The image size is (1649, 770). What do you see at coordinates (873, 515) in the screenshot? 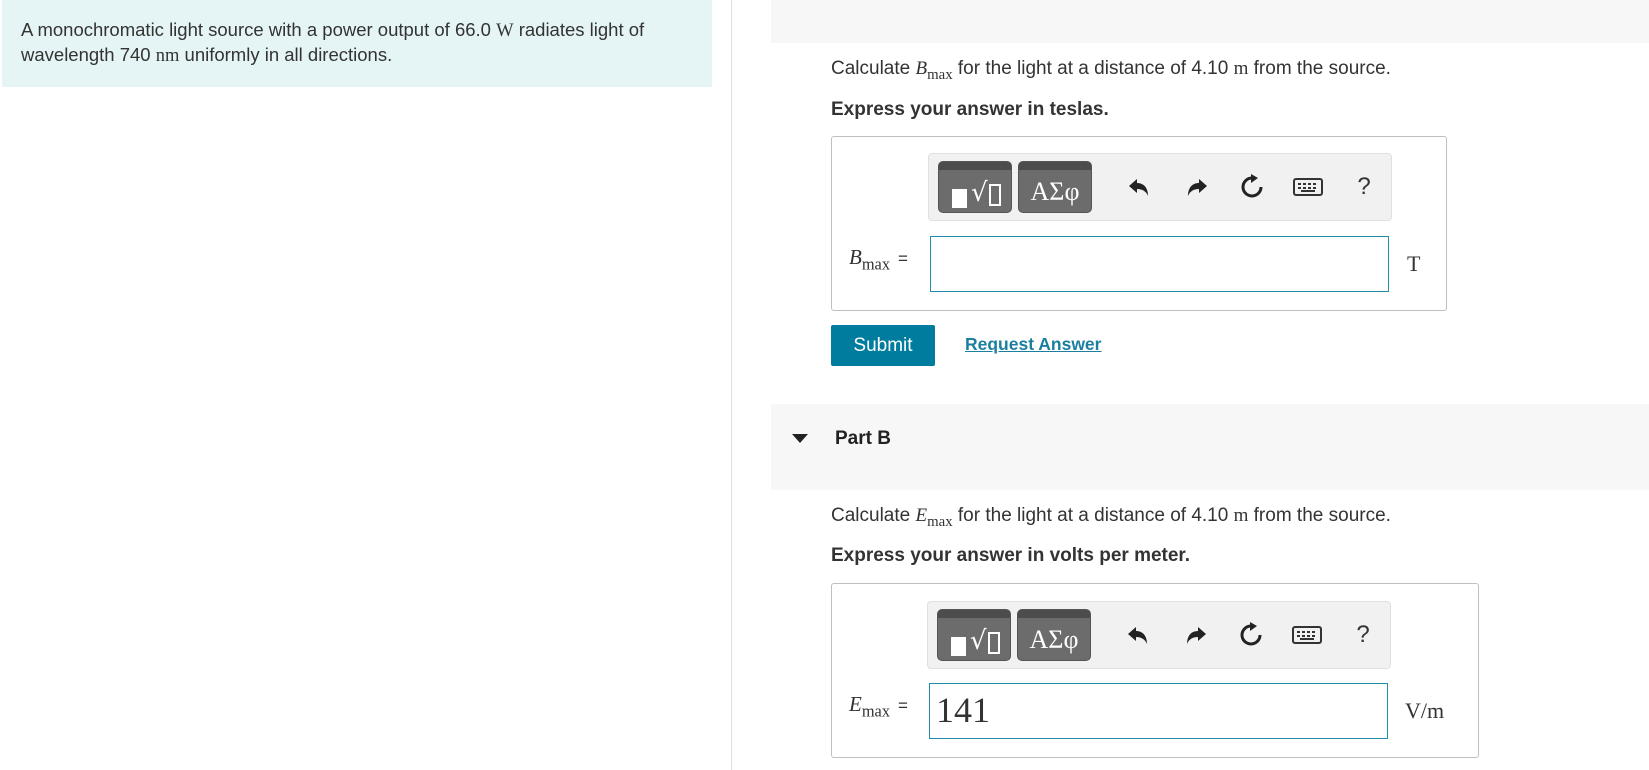
I see `part-b-question-pre: Calculate` at bounding box center [873, 515].